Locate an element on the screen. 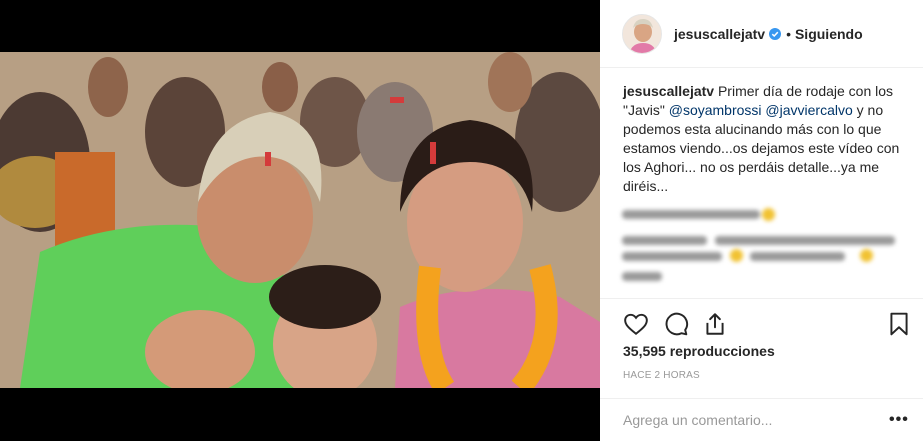  mention-link: @javviercalvo is located at coordinates (808, 110).